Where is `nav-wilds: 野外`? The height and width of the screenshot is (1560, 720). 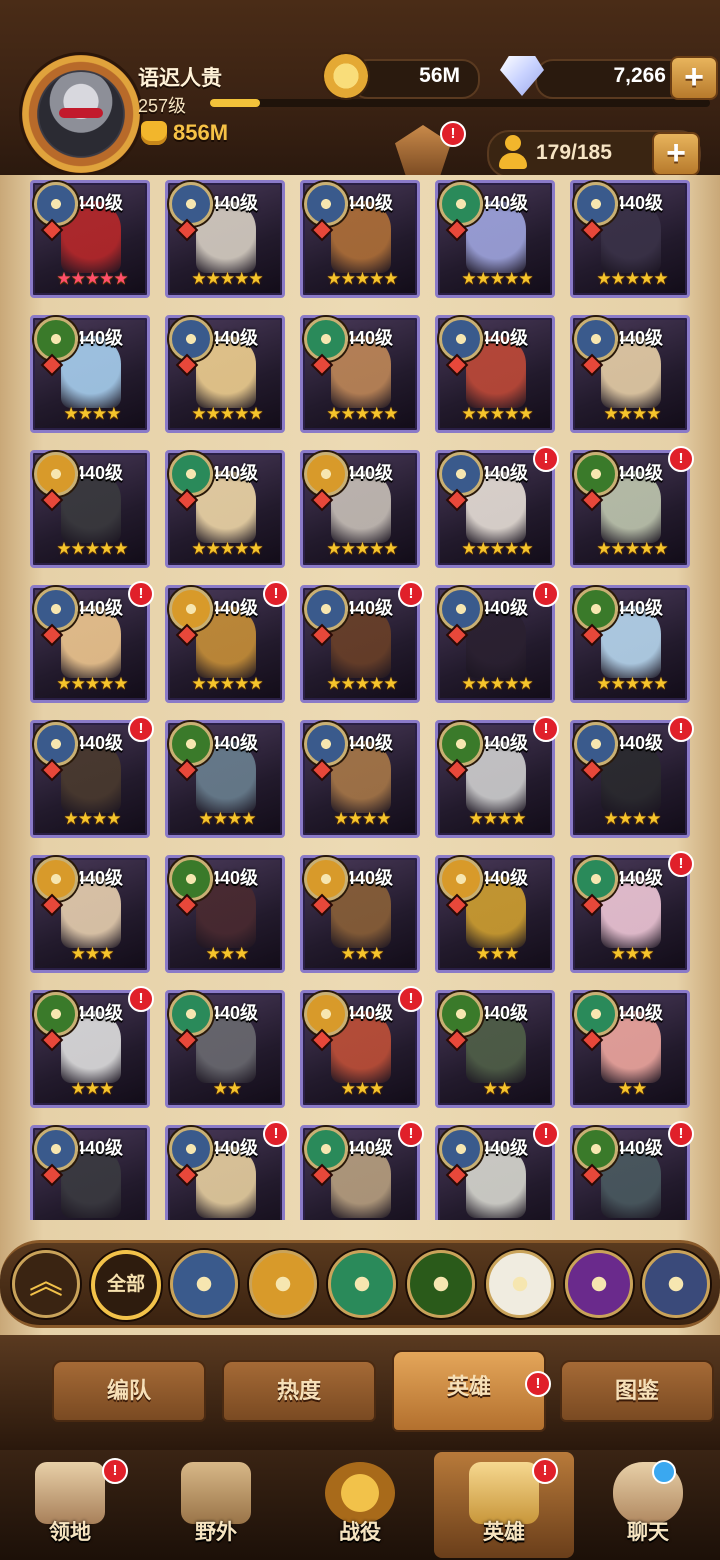
nav-wilds: 野外 is located at coordinates (216, 1505).